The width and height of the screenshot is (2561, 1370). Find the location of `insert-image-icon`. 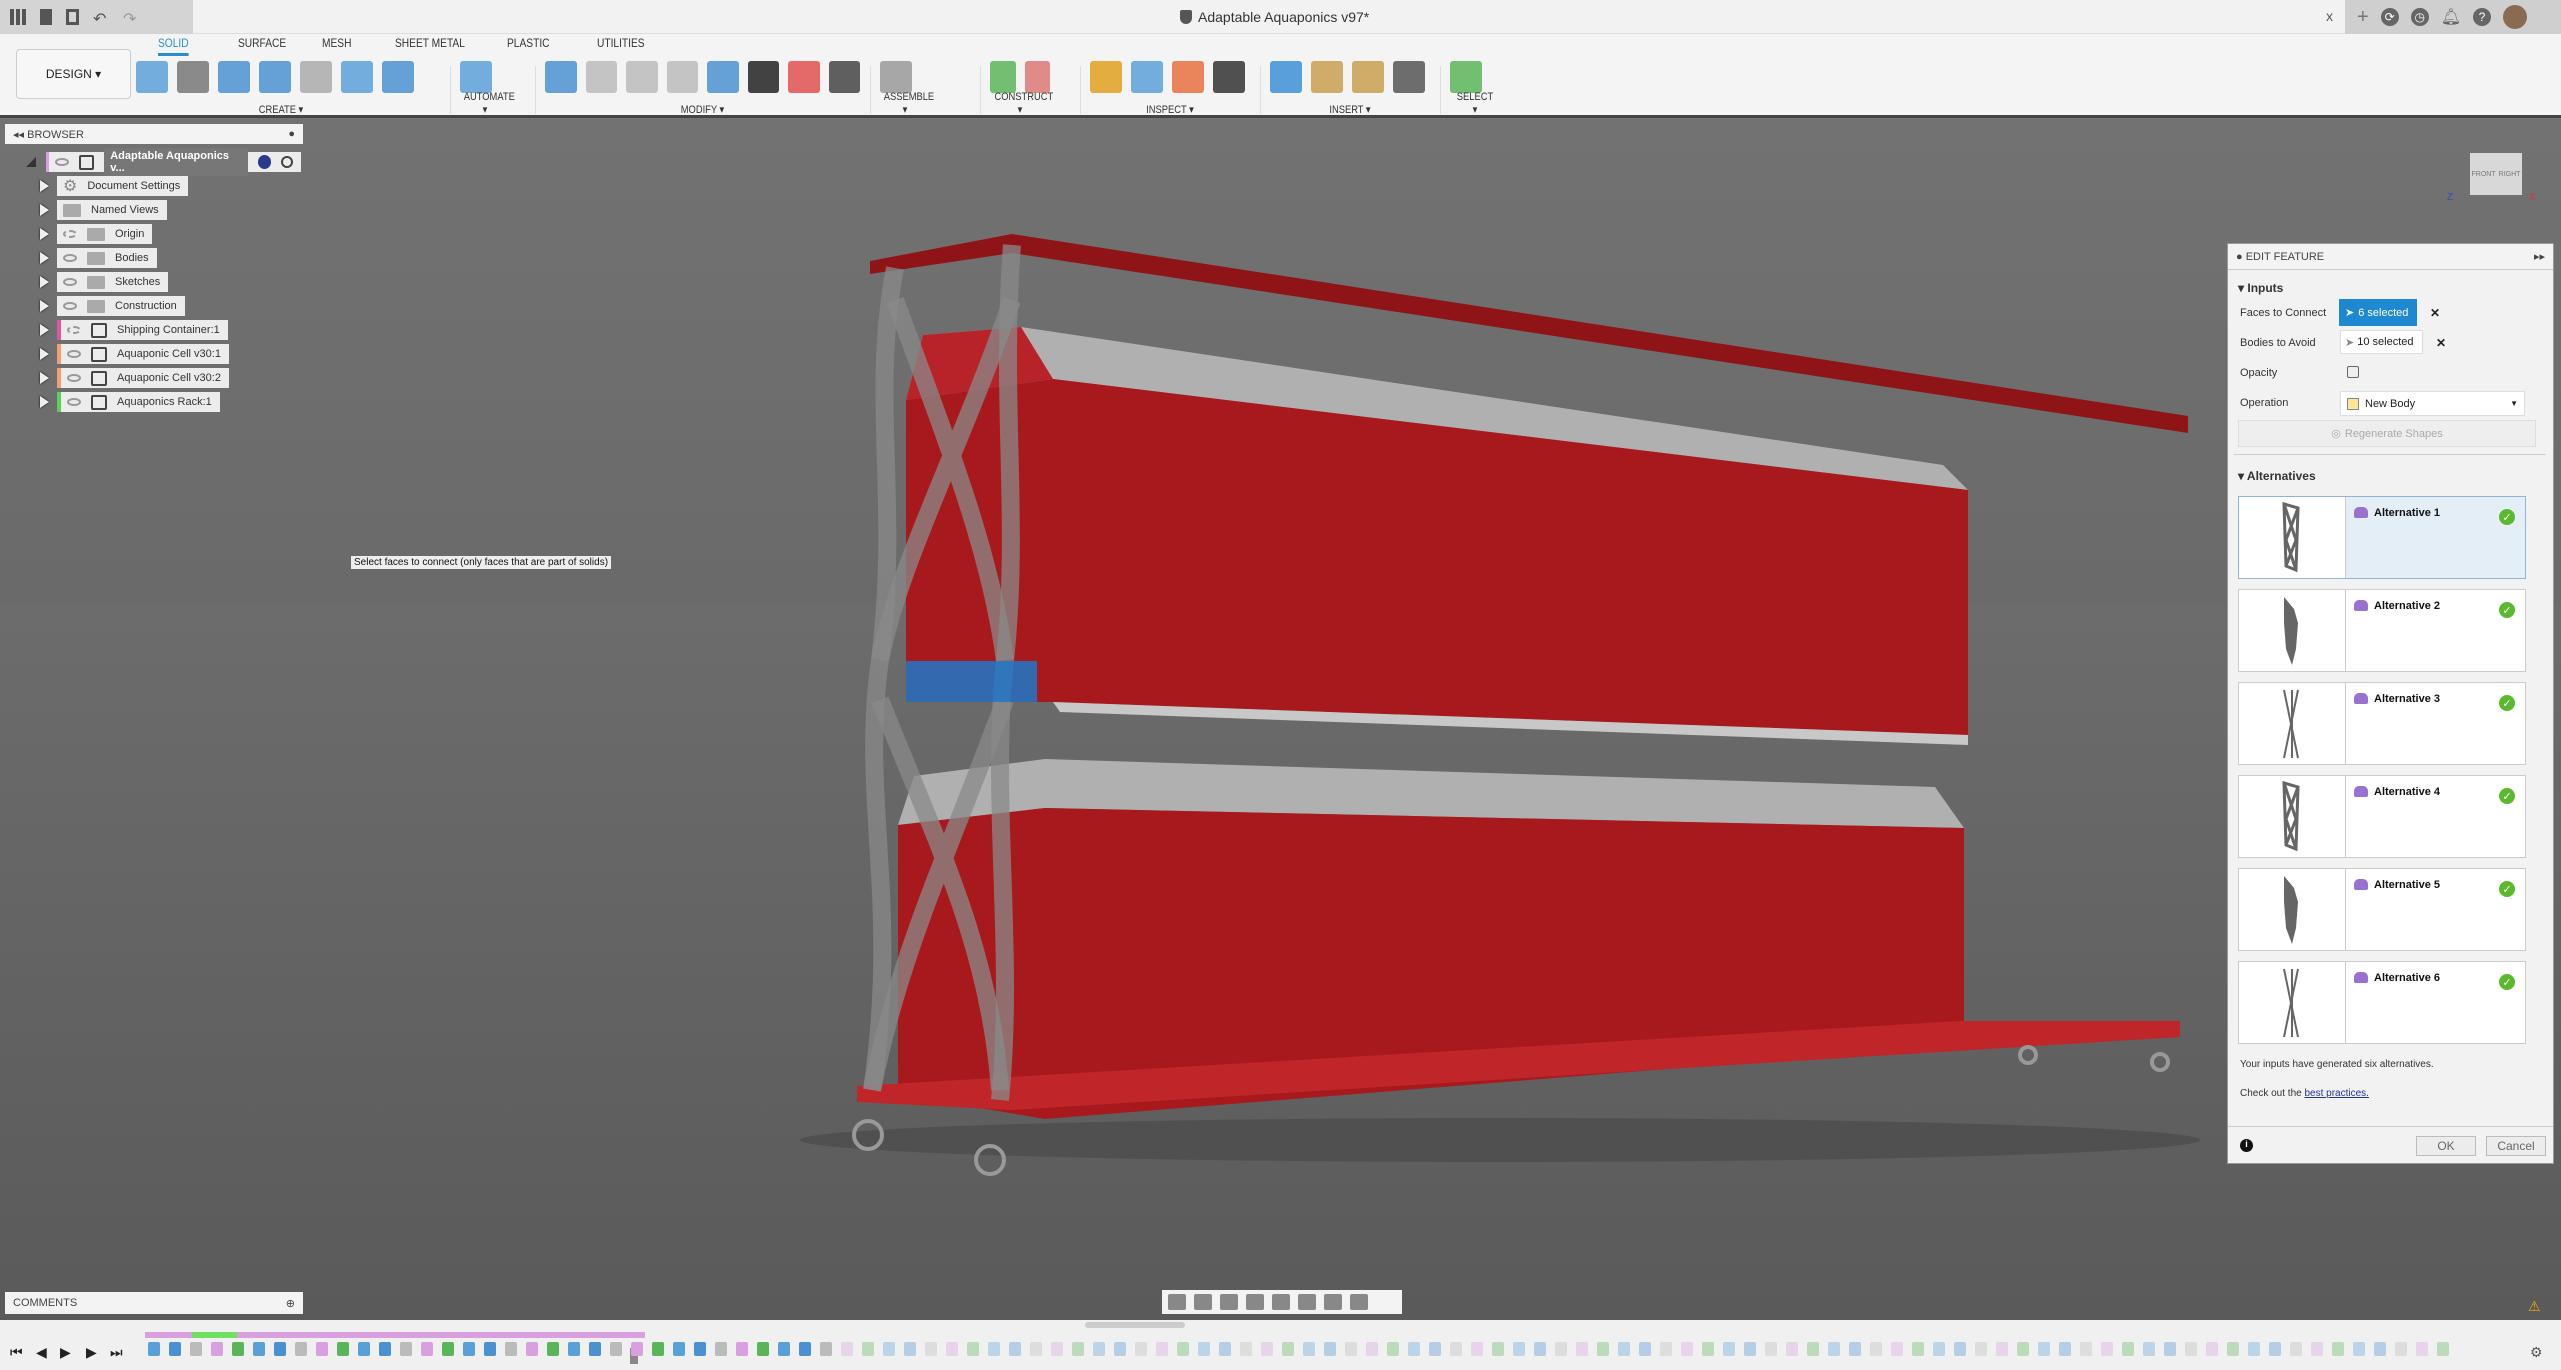

insert-image-icon is located at coordinates (1286, 77).